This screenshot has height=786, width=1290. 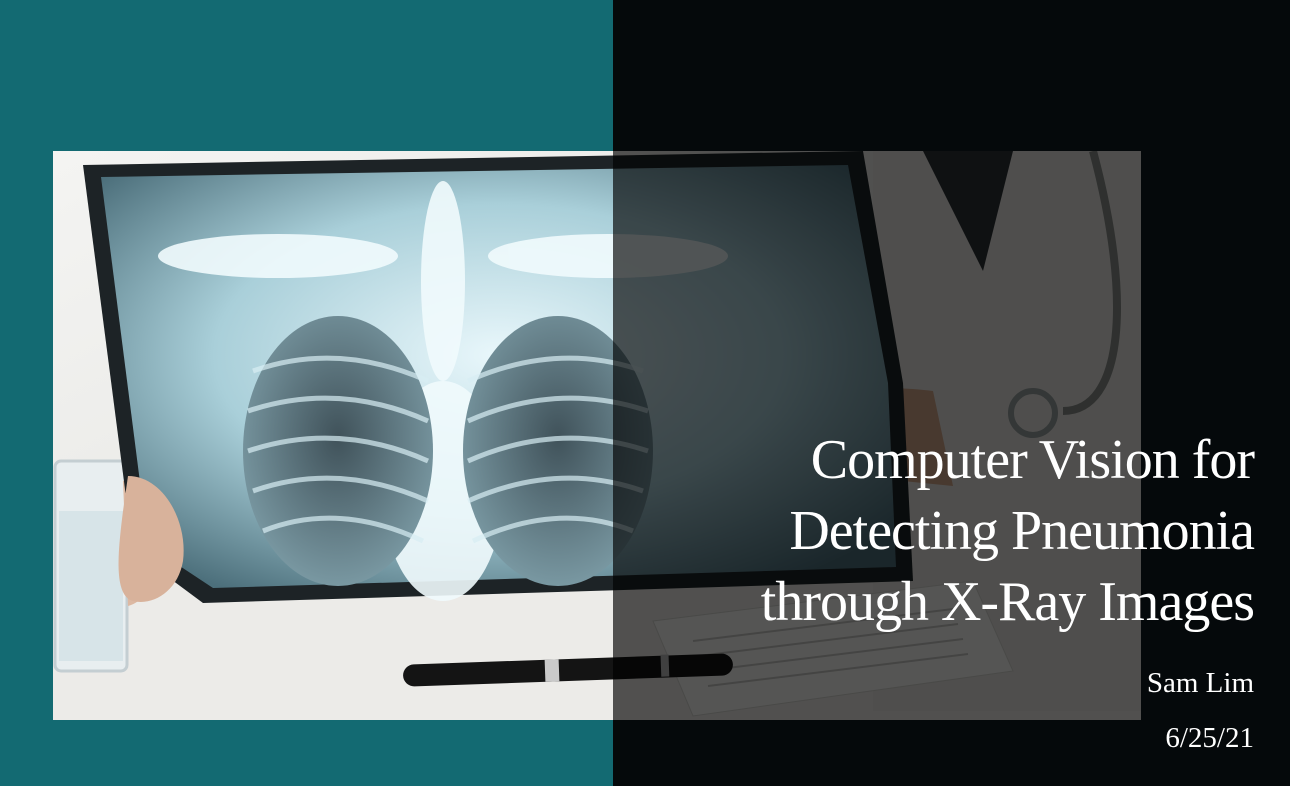 What do you see at coordinates (1209, 738) in the screenshot?
I see `presentation-date: 6/25/21` at bounding box center [1209, 738].